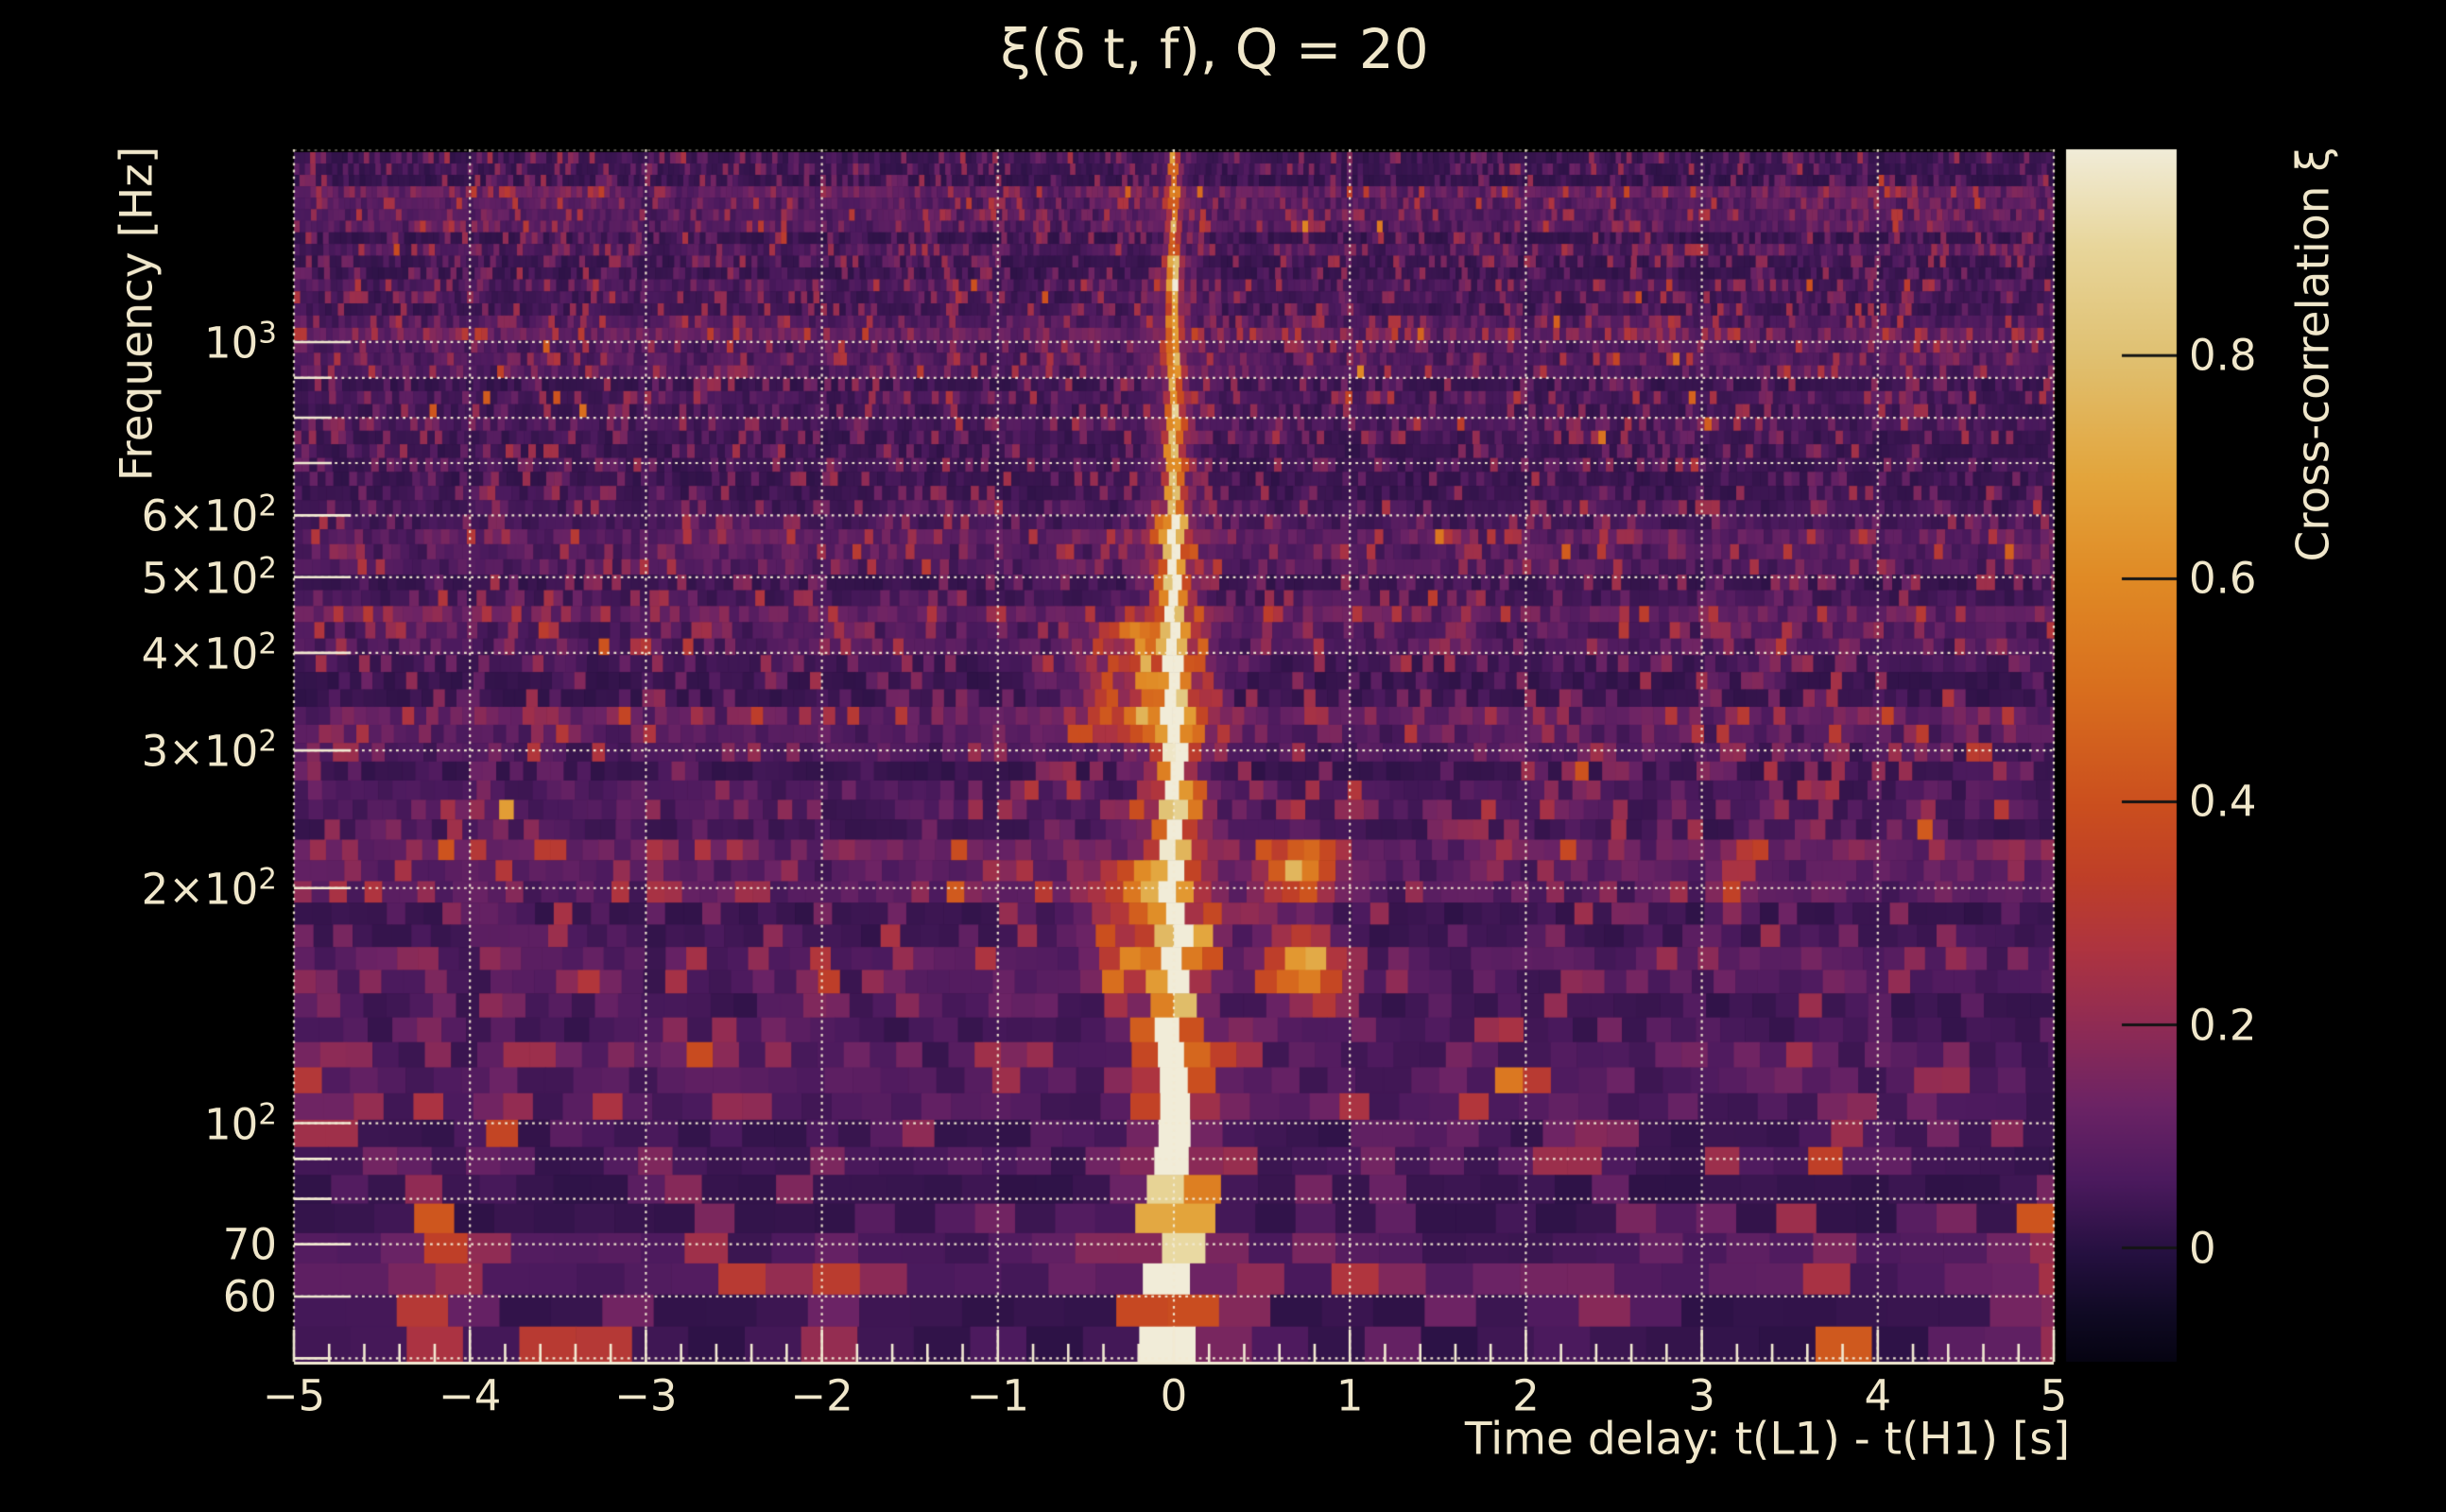  Describe the element at coordinates (1174, 1395) in the screenshot. I see `x-tick-label: 0` at that location.